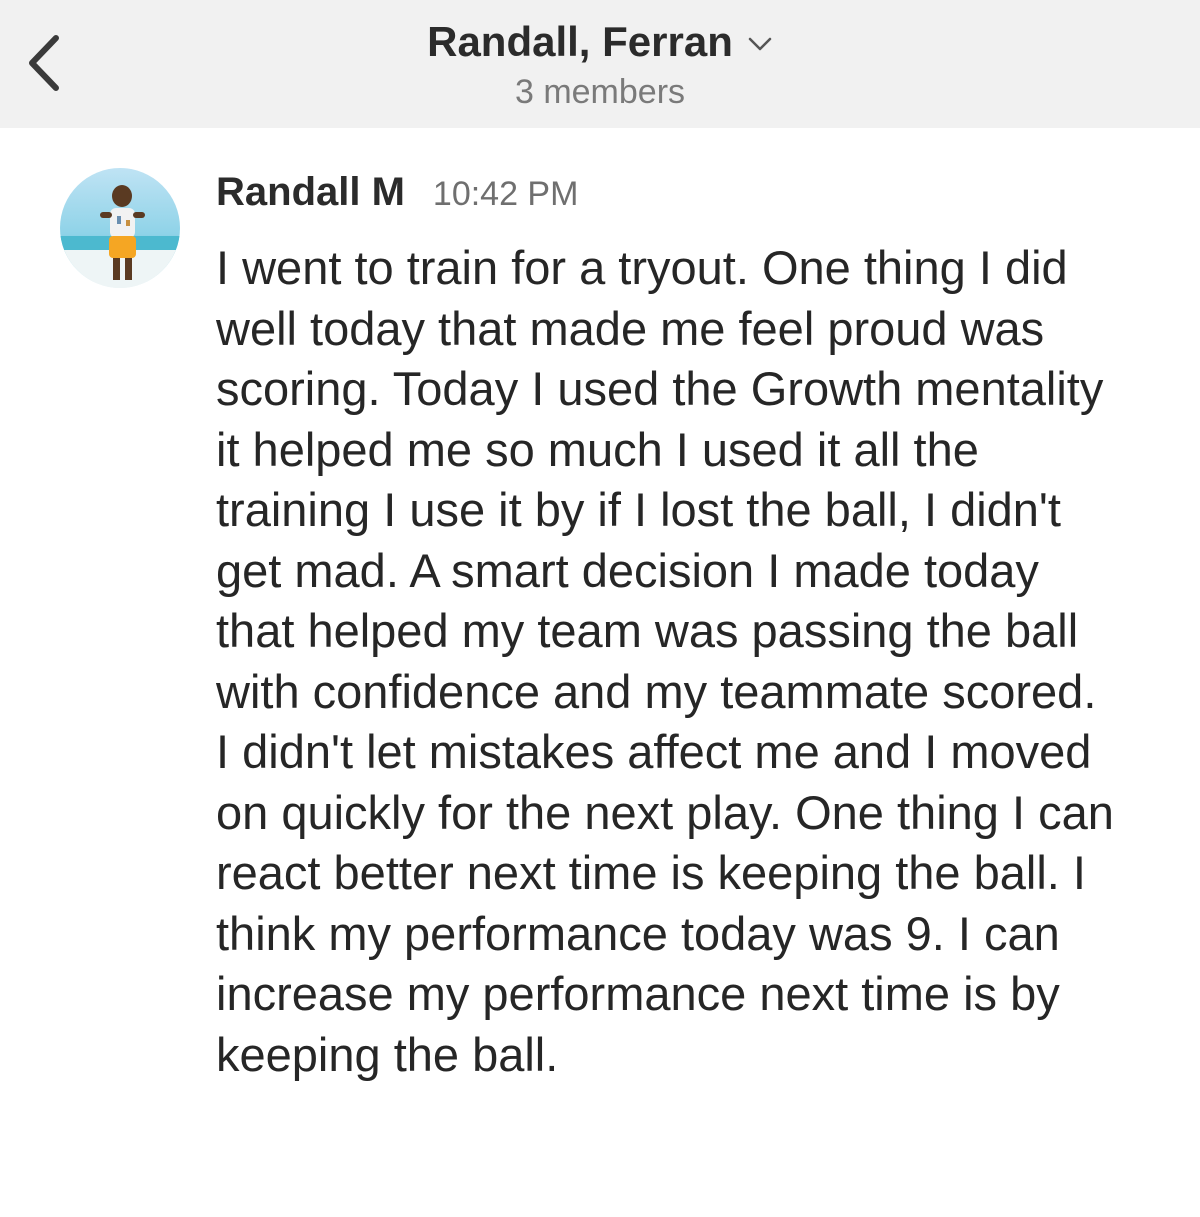  I want to click on message-header: Randall M 10:42 PM, so click(397, 198).